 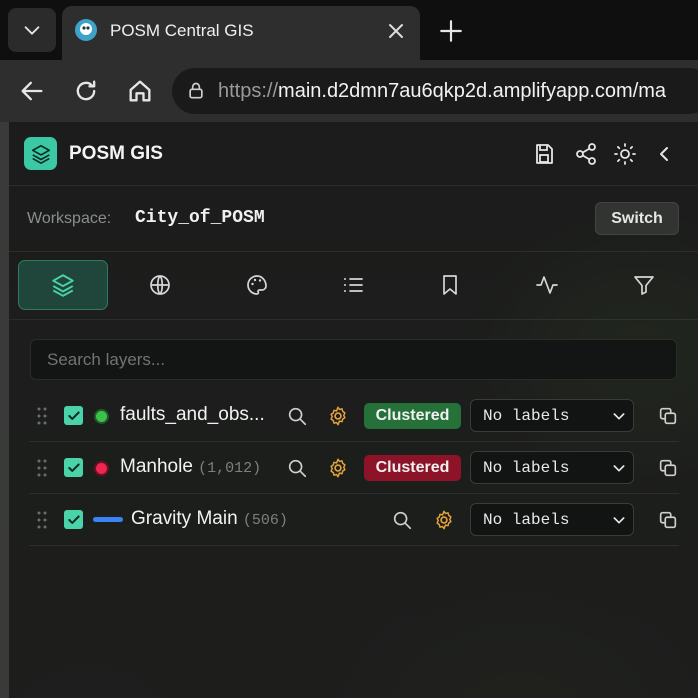 I want to click on workspace-name: City_of_POSM, so click(x=200, y=218).